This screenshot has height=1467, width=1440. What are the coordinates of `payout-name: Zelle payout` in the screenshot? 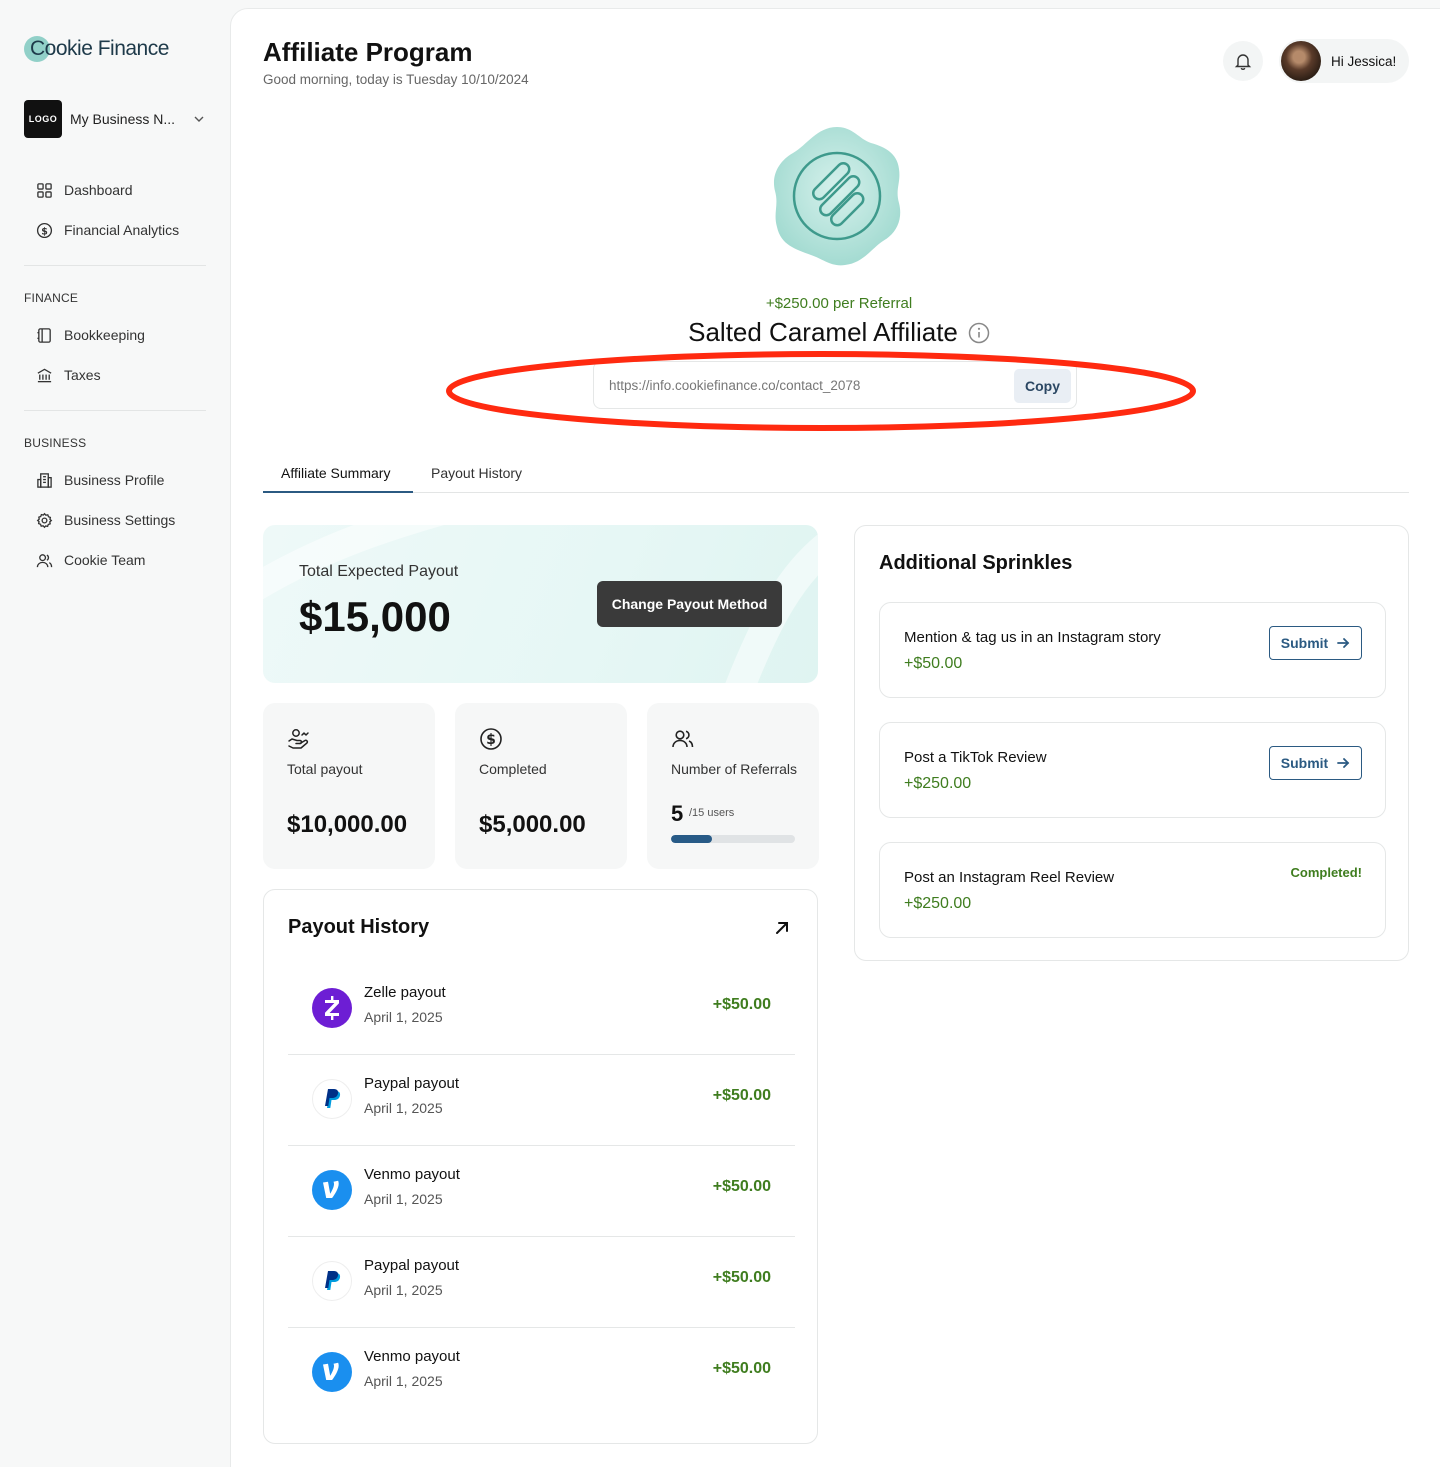 It's located at (405, 992).